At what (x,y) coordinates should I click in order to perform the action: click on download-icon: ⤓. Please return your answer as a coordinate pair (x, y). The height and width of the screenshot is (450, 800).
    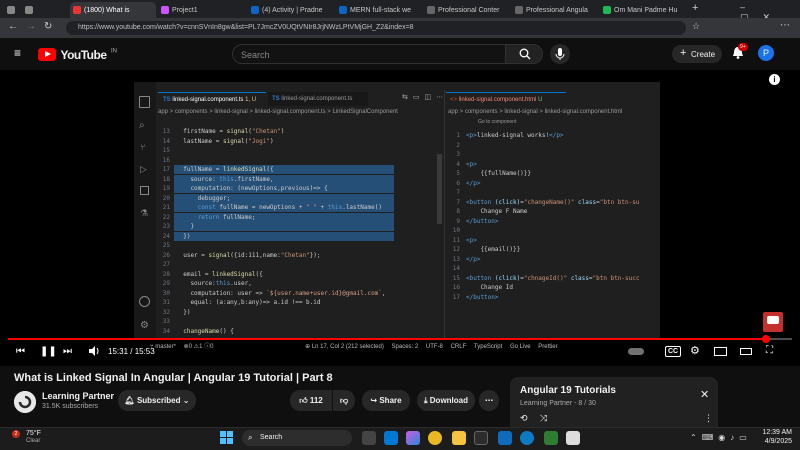
    Looking at the image, I should click on (426, 400).